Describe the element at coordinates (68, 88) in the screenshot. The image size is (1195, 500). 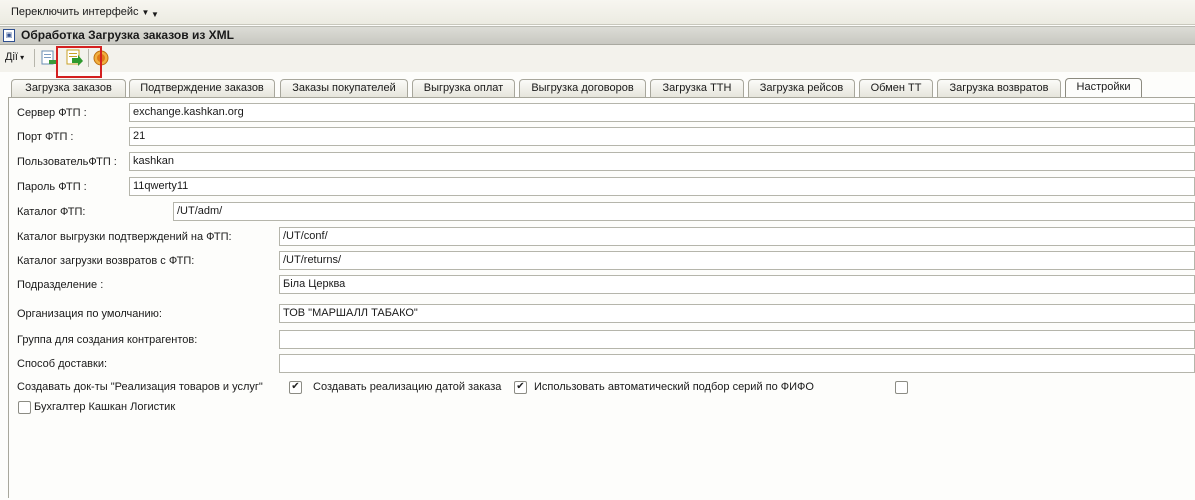
I see `tab-orders-import: Загрузка заказов` at that location.